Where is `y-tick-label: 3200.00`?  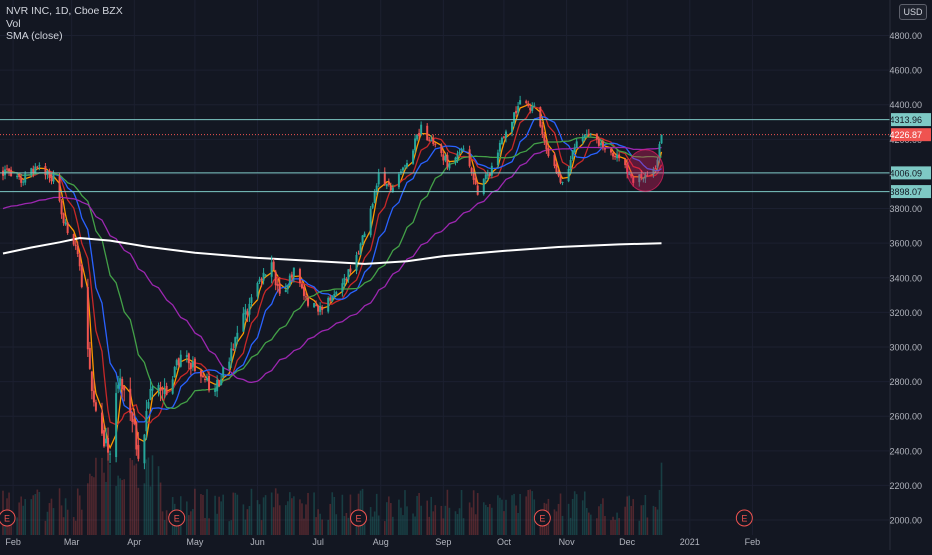 y-tick-label: 3200.00 is located at coordinates (905, 313).